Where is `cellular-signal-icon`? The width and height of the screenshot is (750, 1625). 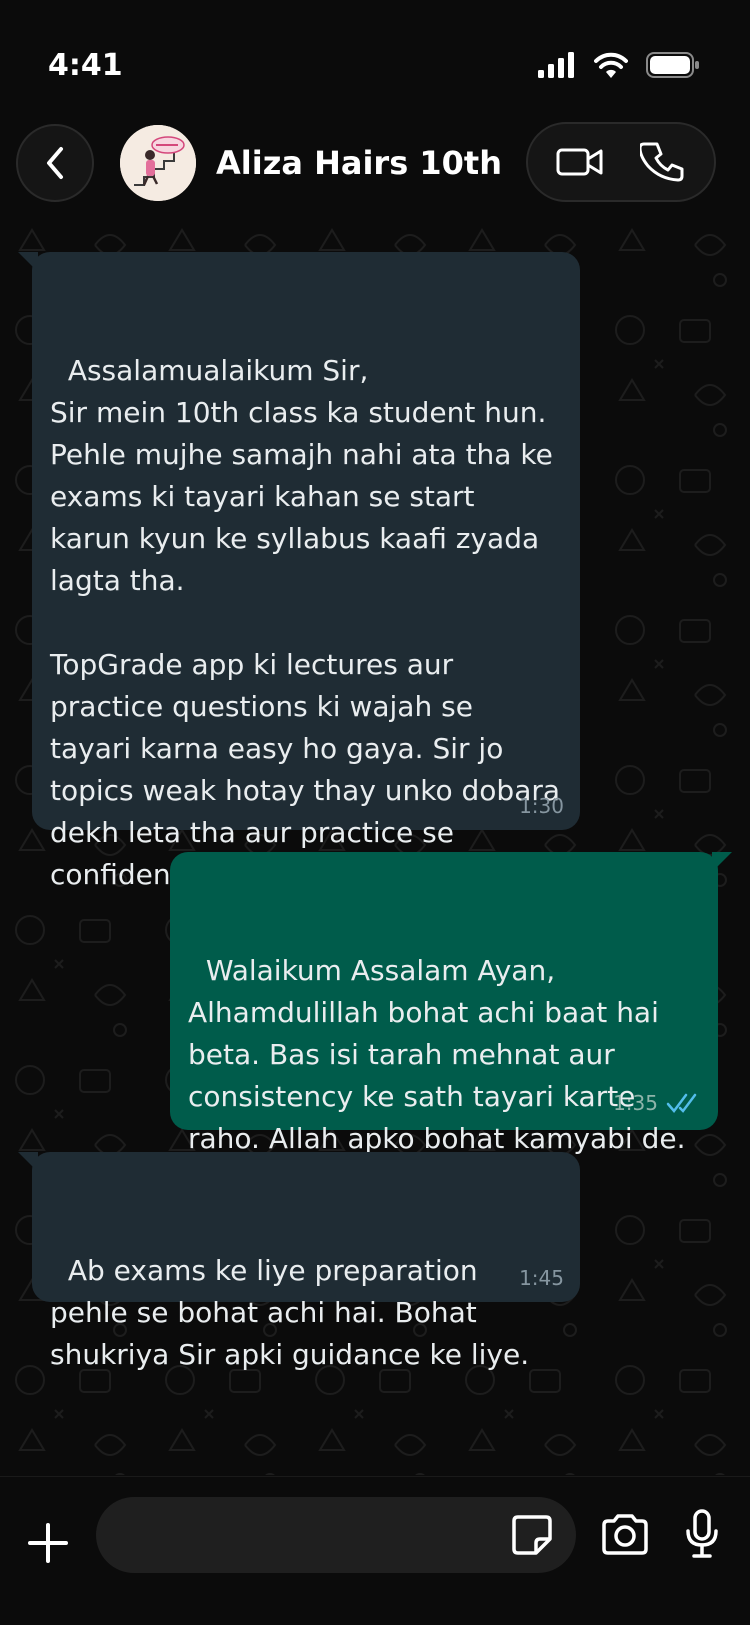 cellular-signal-icon is located at coordinates (556, 65).